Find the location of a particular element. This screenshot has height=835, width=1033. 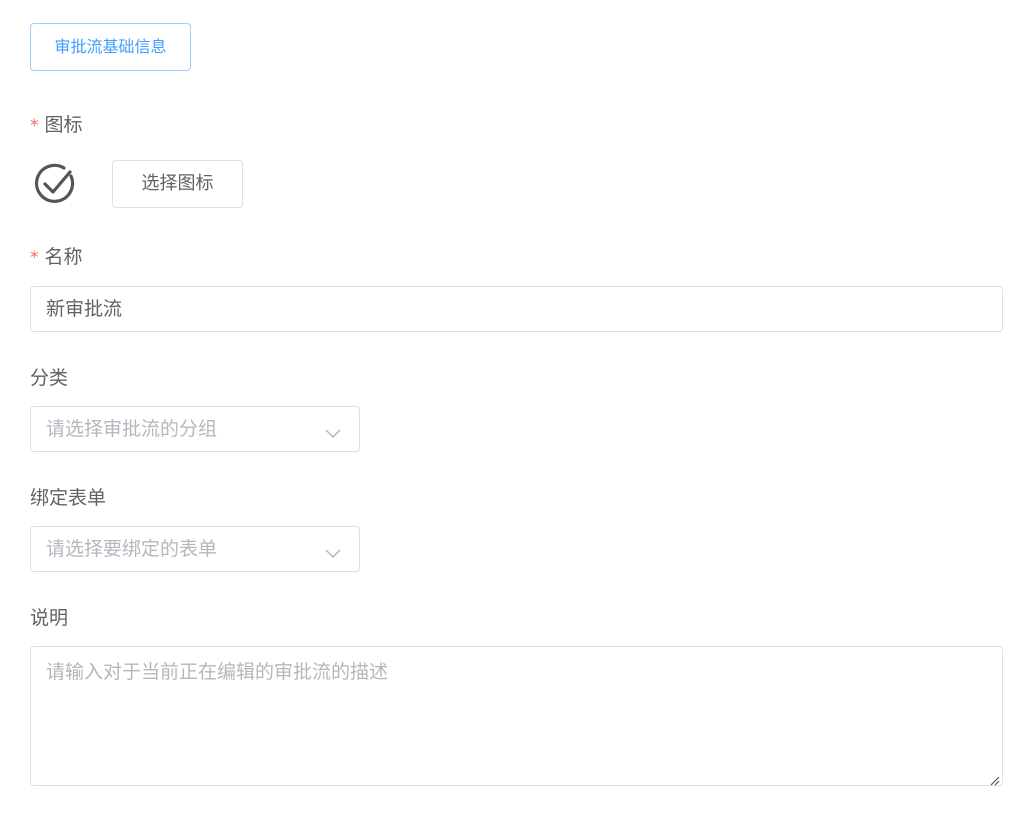

form-select: 请选择要绑定的表单 is located at coordinates (195, 549).